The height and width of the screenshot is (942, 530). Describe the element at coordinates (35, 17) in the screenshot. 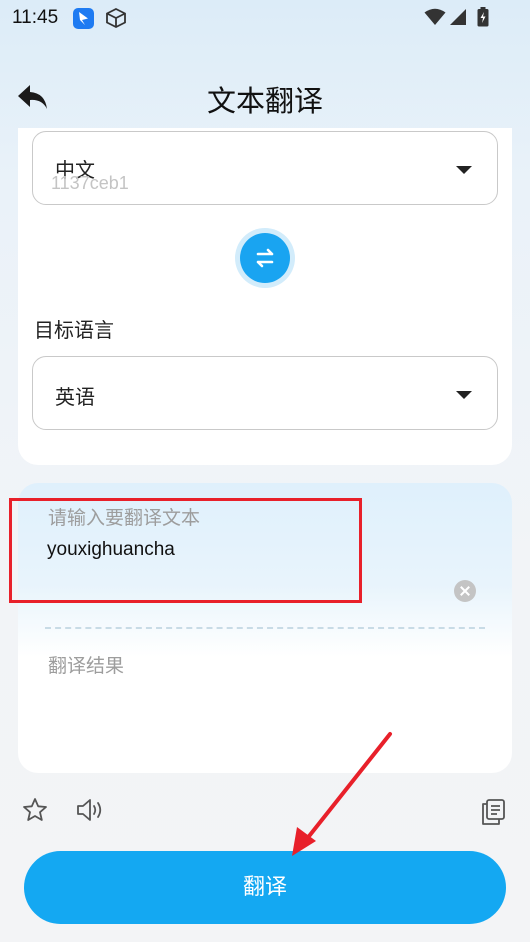

I see `status-time: 11:45` at that location.